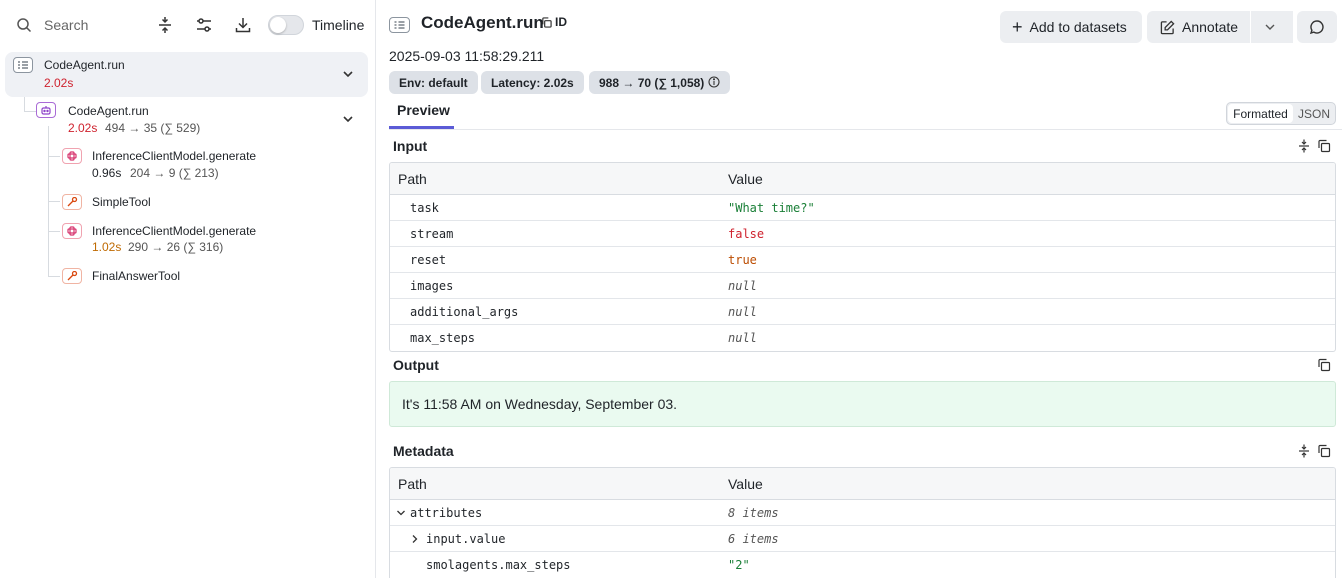  Describe the element at coordinates (204, 25) in the screenshot. I see `filter-sliders-icon` at that location.